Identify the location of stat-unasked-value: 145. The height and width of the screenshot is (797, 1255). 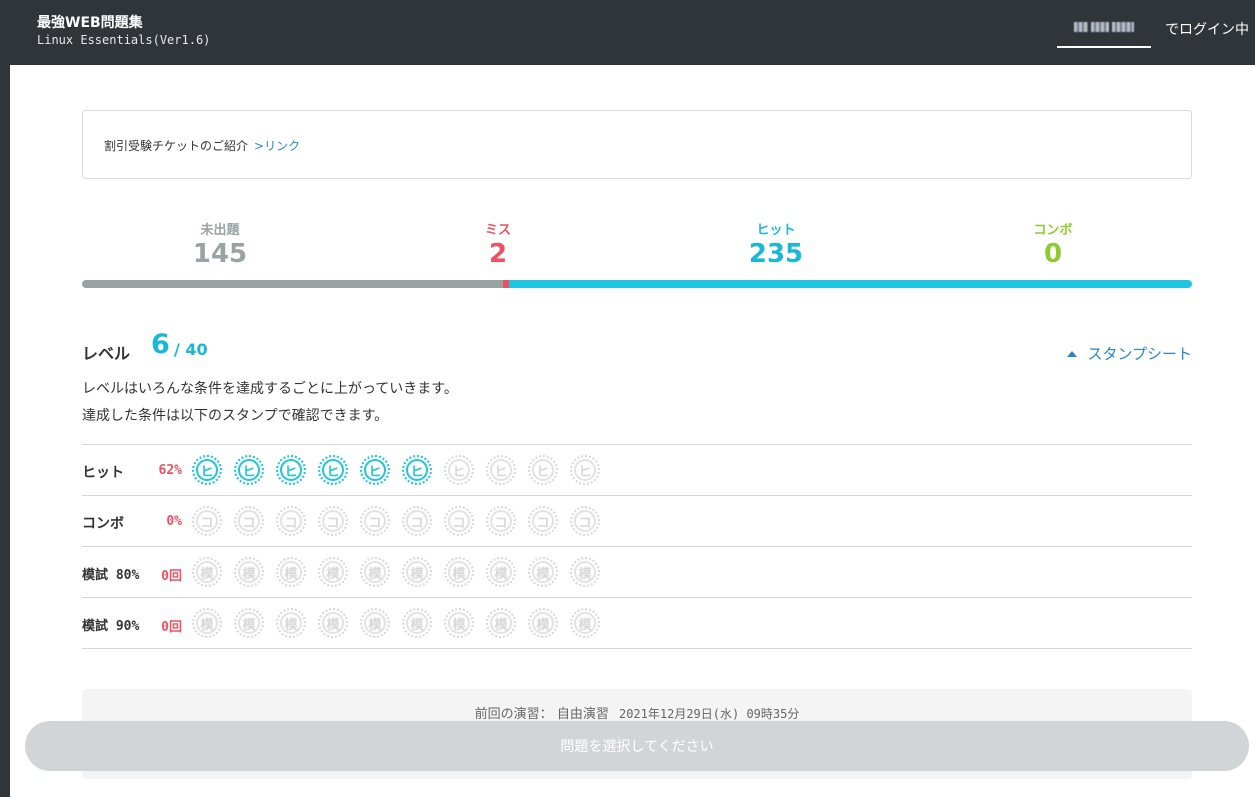
(220, 254).